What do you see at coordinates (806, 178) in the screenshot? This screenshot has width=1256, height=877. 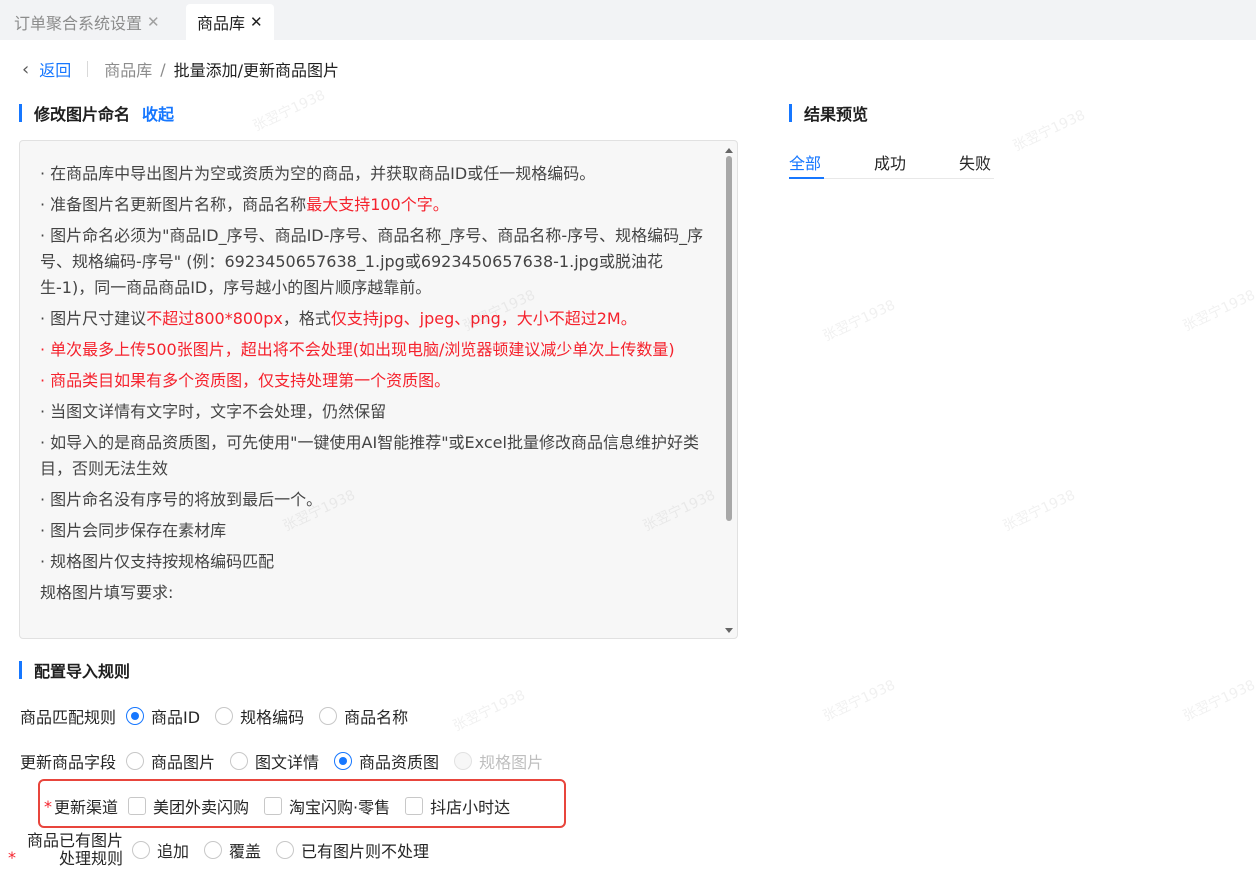 I see `active-tab-indicator` at bounding box center [806, 178].